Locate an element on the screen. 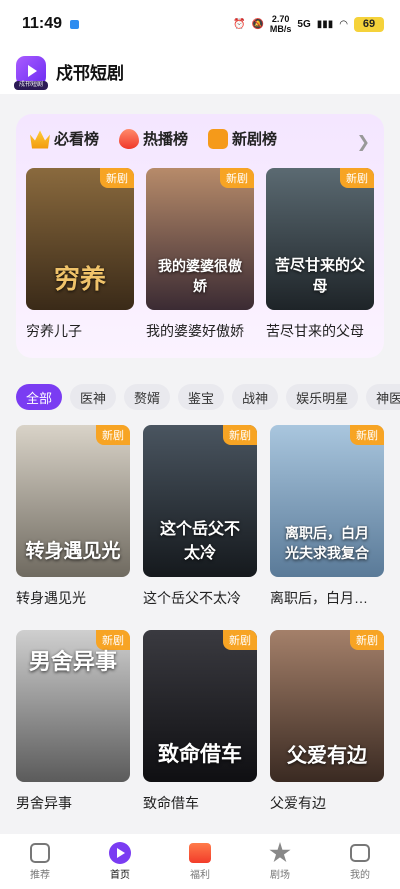  drama-title-5: 致命借车 is located at coordinates (201, 803).